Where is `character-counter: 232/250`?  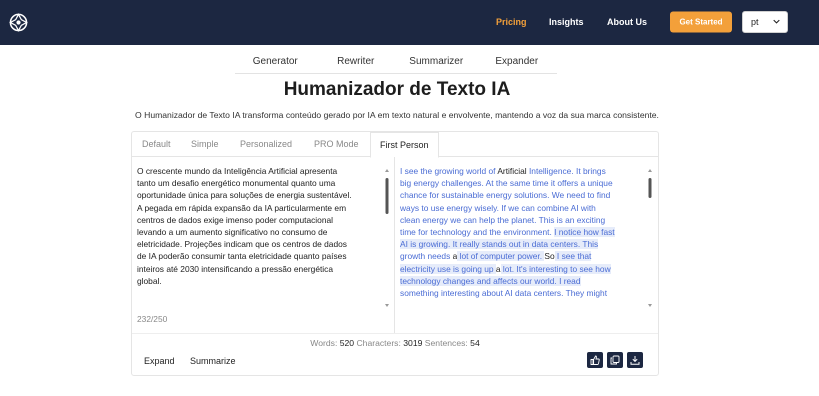 character-counter: 232/250 is located at coordinates (152, 319).